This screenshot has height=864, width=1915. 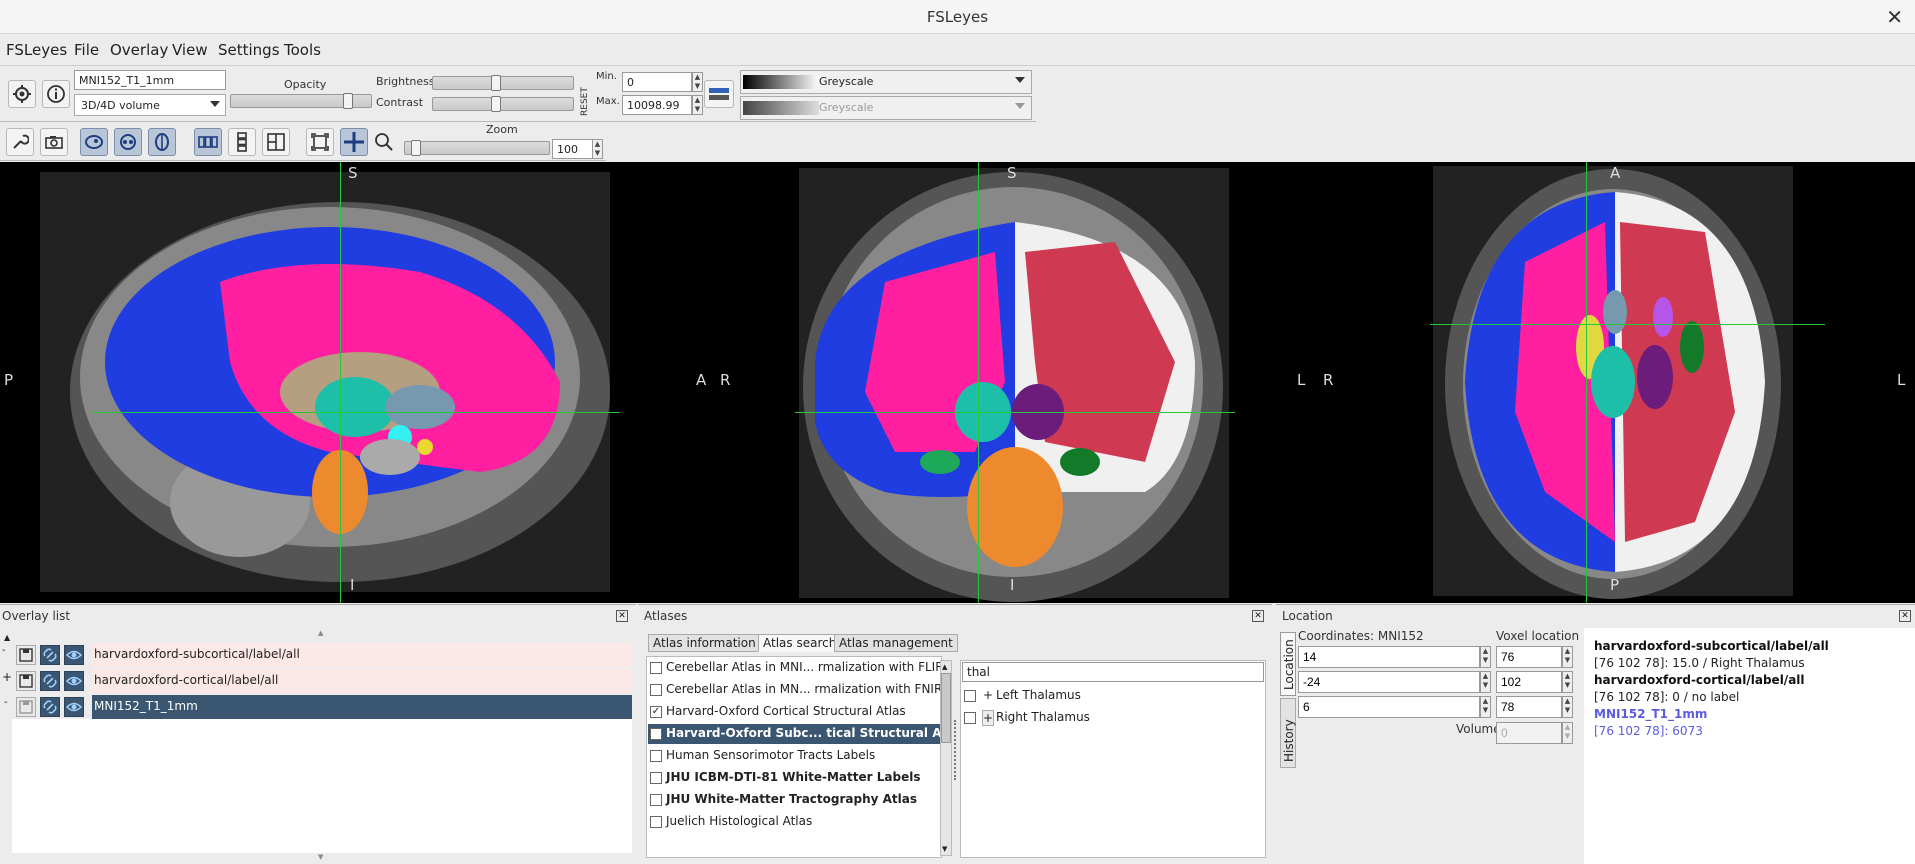 What do you see at coordinates (162, 142) in the screenshot?
I see `toggle-axial-button` at bounding box center [162, 142].